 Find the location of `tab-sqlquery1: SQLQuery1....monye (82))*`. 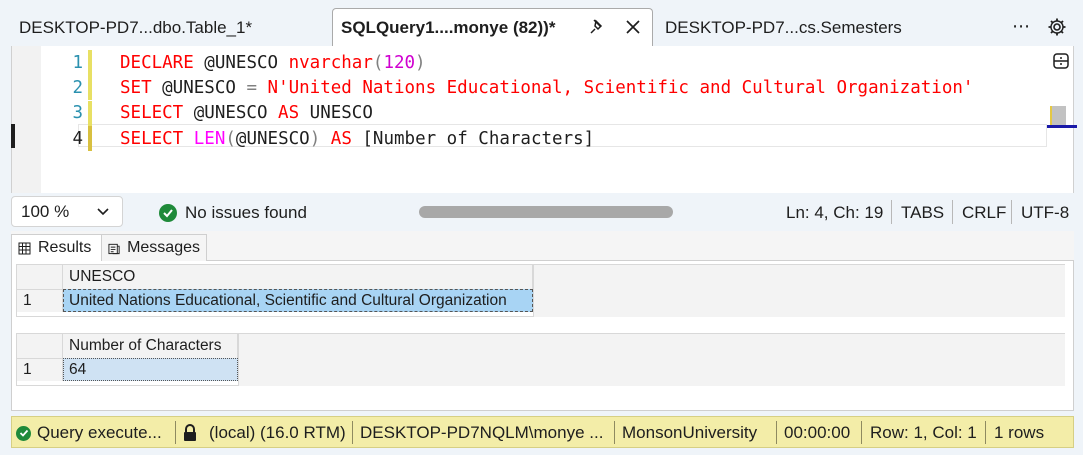

tab-sqlquery1: SQLQuery1....monye (82))* is located at coordinates (492, 27).